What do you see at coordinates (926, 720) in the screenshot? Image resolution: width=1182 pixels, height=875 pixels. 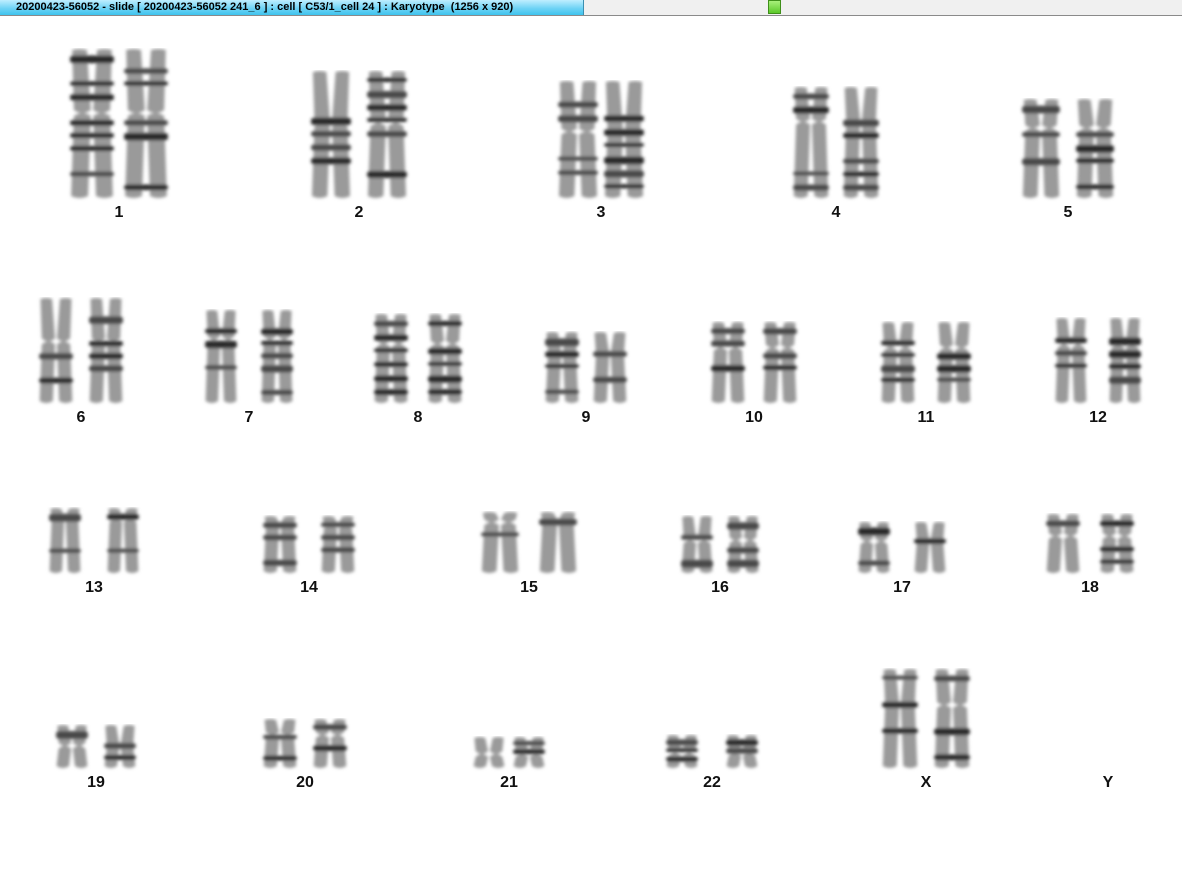 I see `chromosome-pair-x` at bounding box center [926, 720].